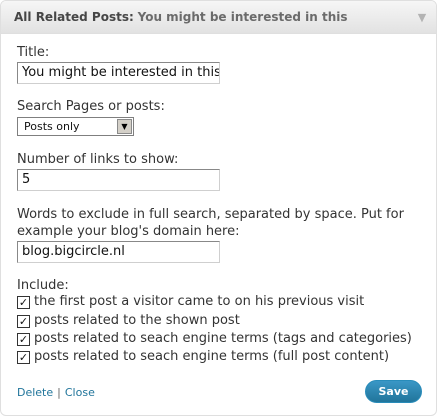  Describe the element at coordinates (52, 126) in the screenshot. I see `search-select-value: Posts only` at that location.